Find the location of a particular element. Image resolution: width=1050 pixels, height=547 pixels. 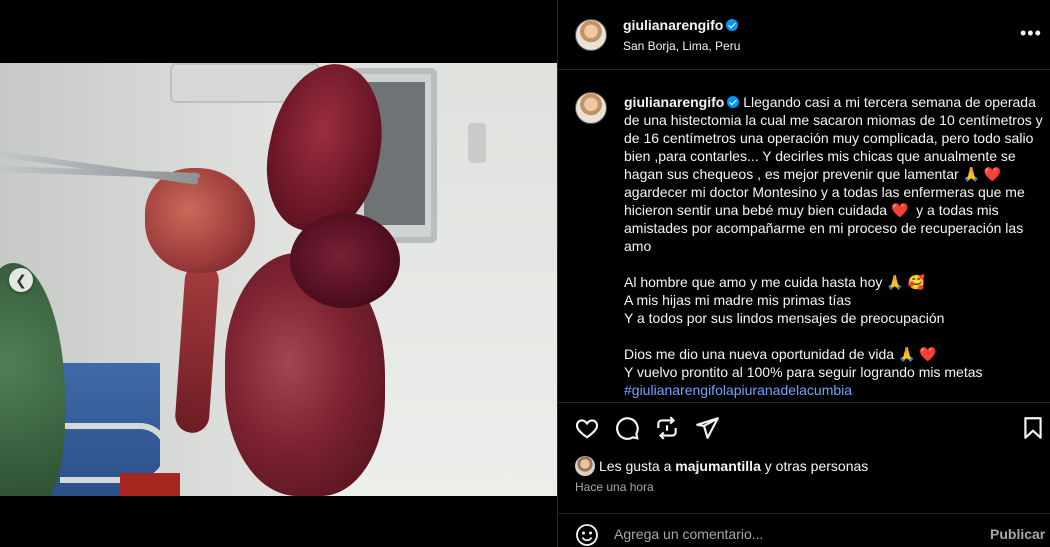

heart-icon is located at coordinates (587, 428).